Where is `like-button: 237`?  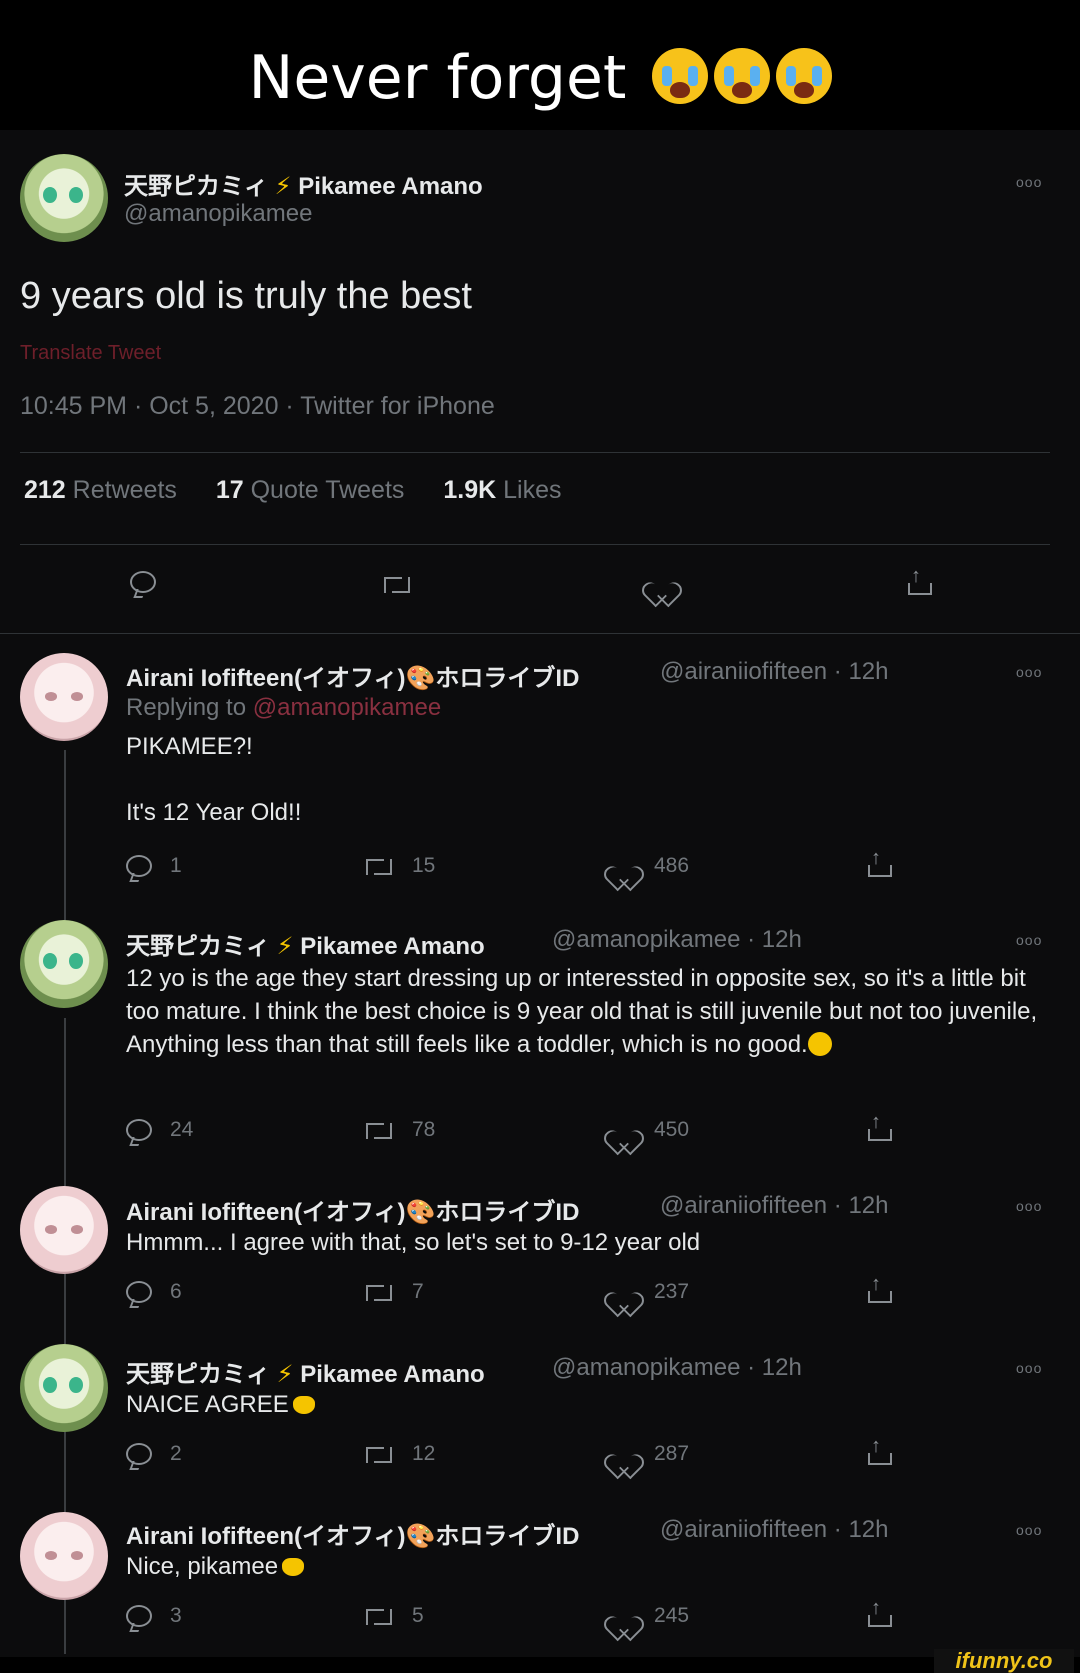 like-button: 237 is located at coordinates (649, 1292).